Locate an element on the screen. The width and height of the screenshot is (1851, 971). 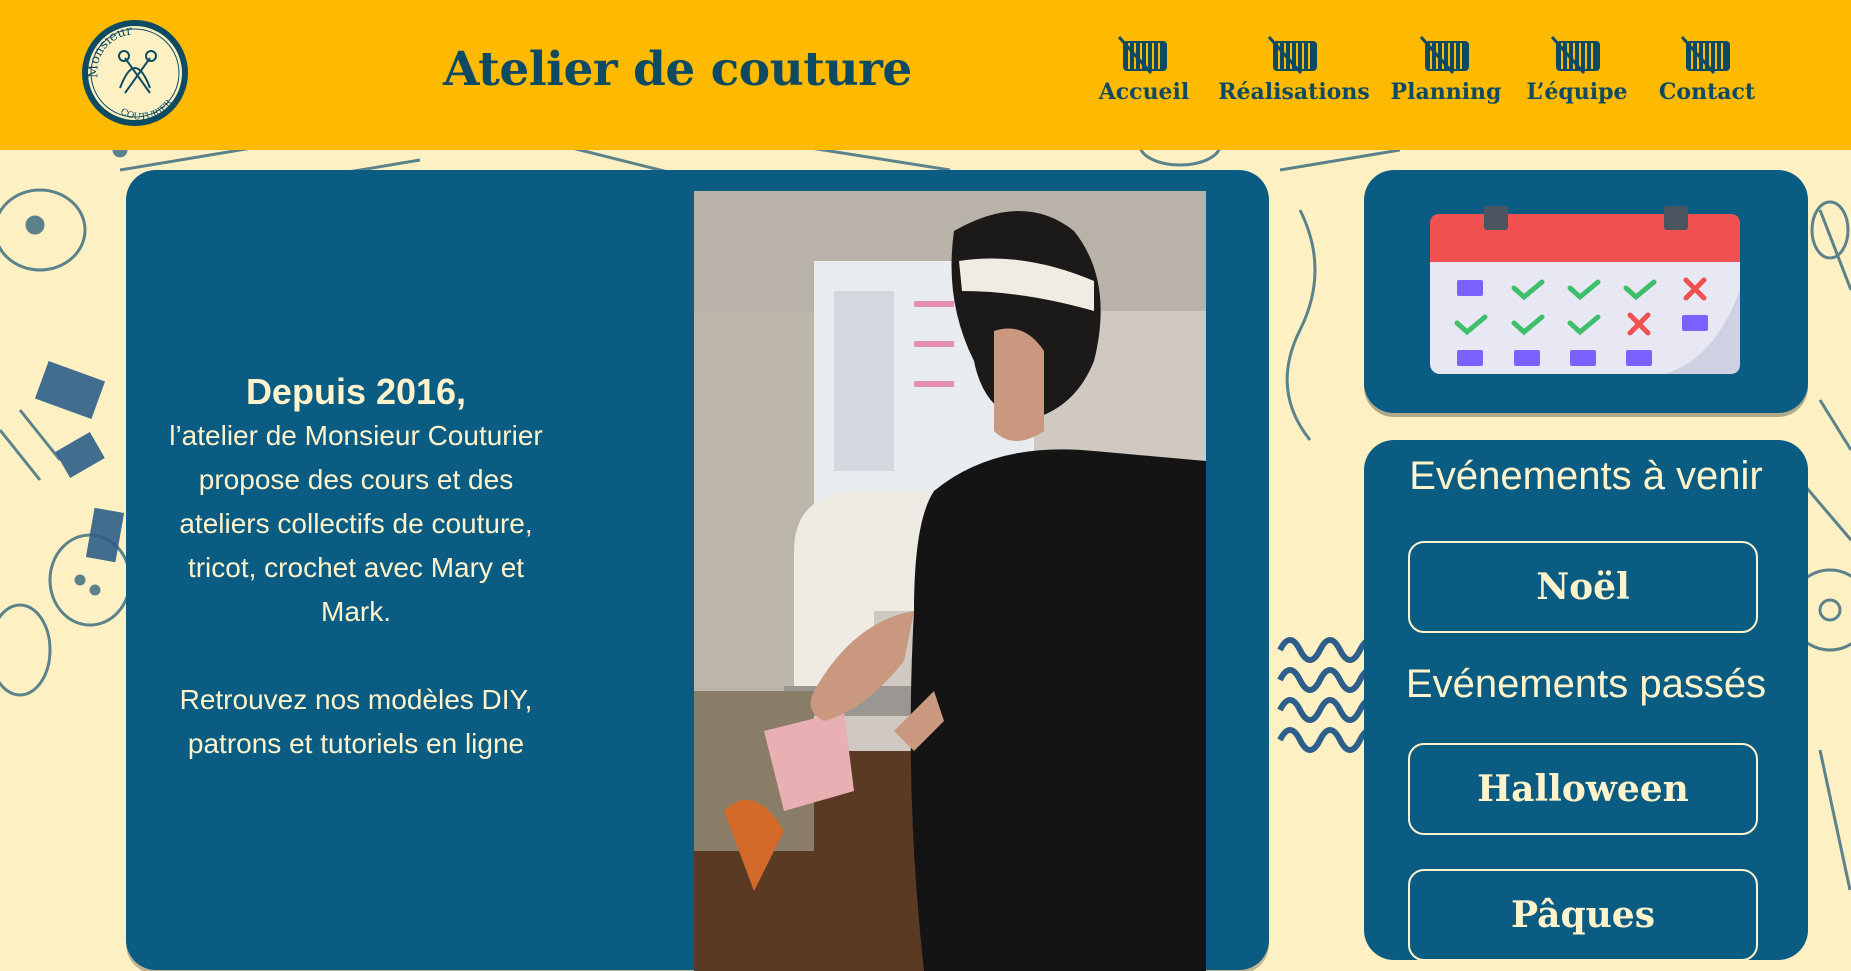
calendar-card is located at coordinates (1586, 291).